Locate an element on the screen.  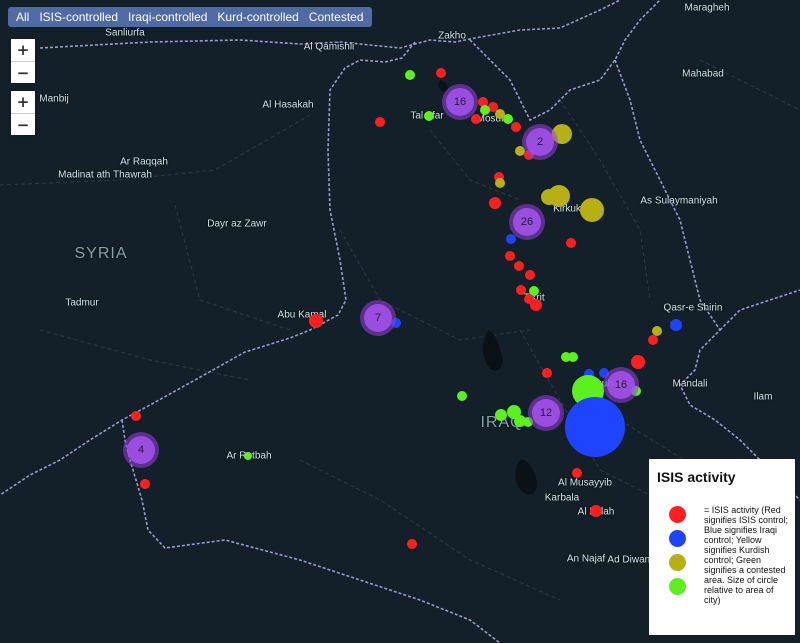
place-label: As Sulaymaniyah is located at coordinates (679, 201).